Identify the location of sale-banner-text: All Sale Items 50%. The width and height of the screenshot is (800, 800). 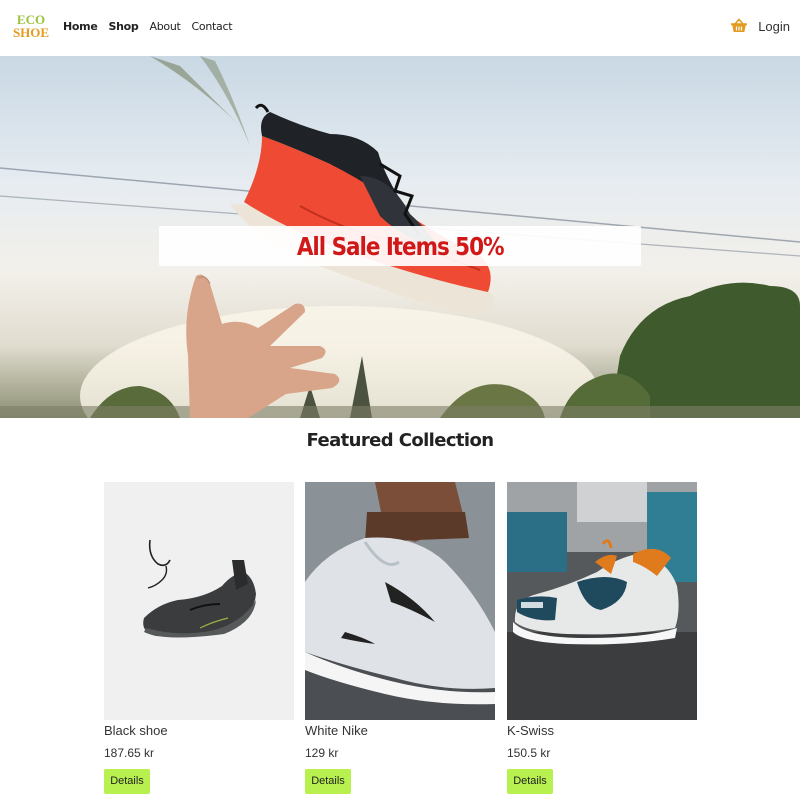
(400, 246).